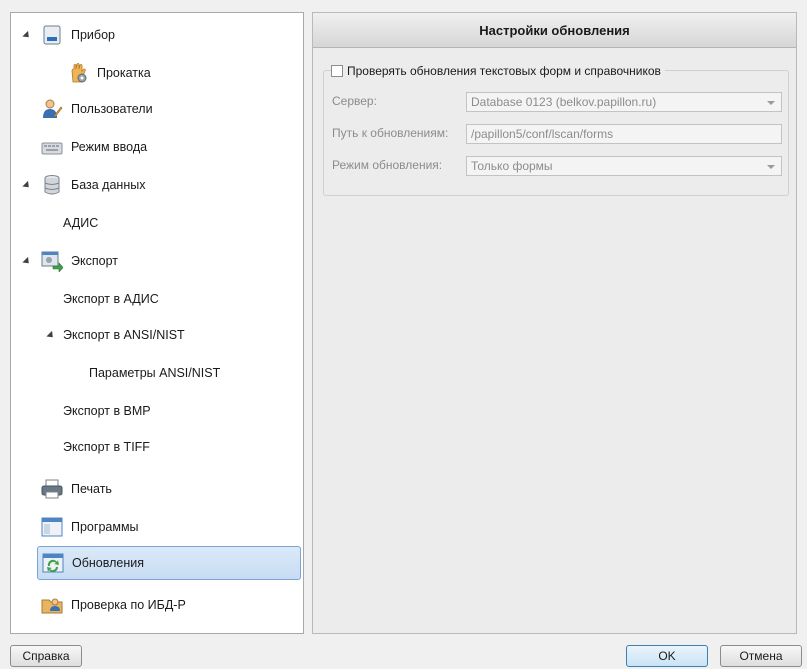  Describe the element at coordinates (52, 35) in the screenshot. I see `device-icon` at that location.